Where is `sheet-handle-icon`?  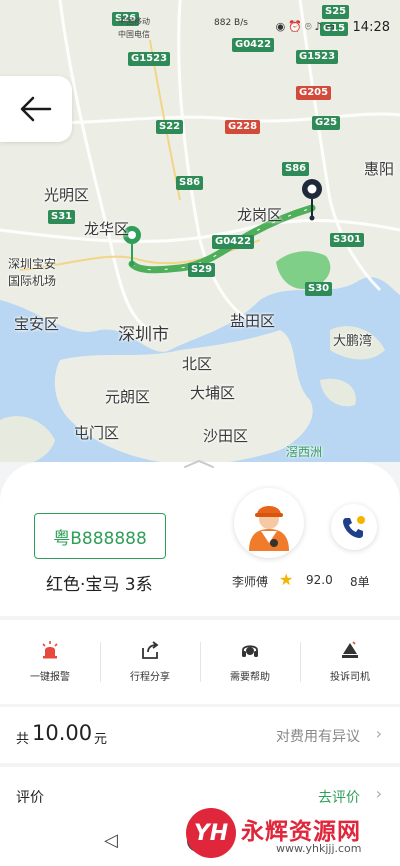 sheet-handle-icon is located at coordinates (199, 464).